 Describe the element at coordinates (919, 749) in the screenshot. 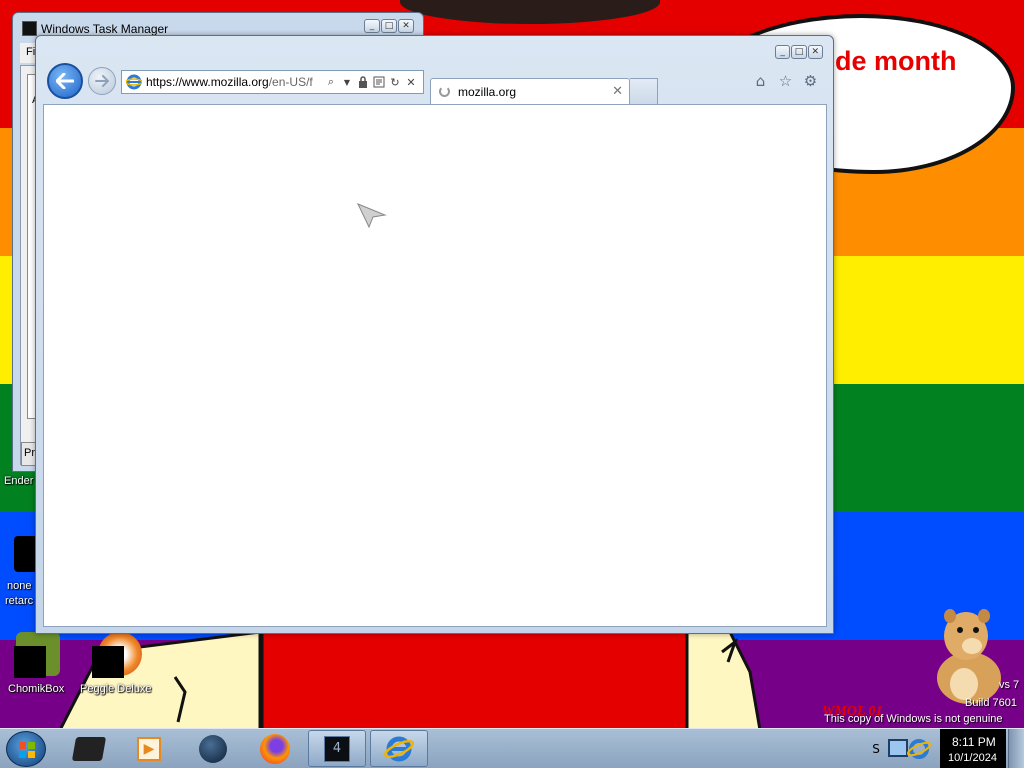

I see `ie-tray-icon` at that location.